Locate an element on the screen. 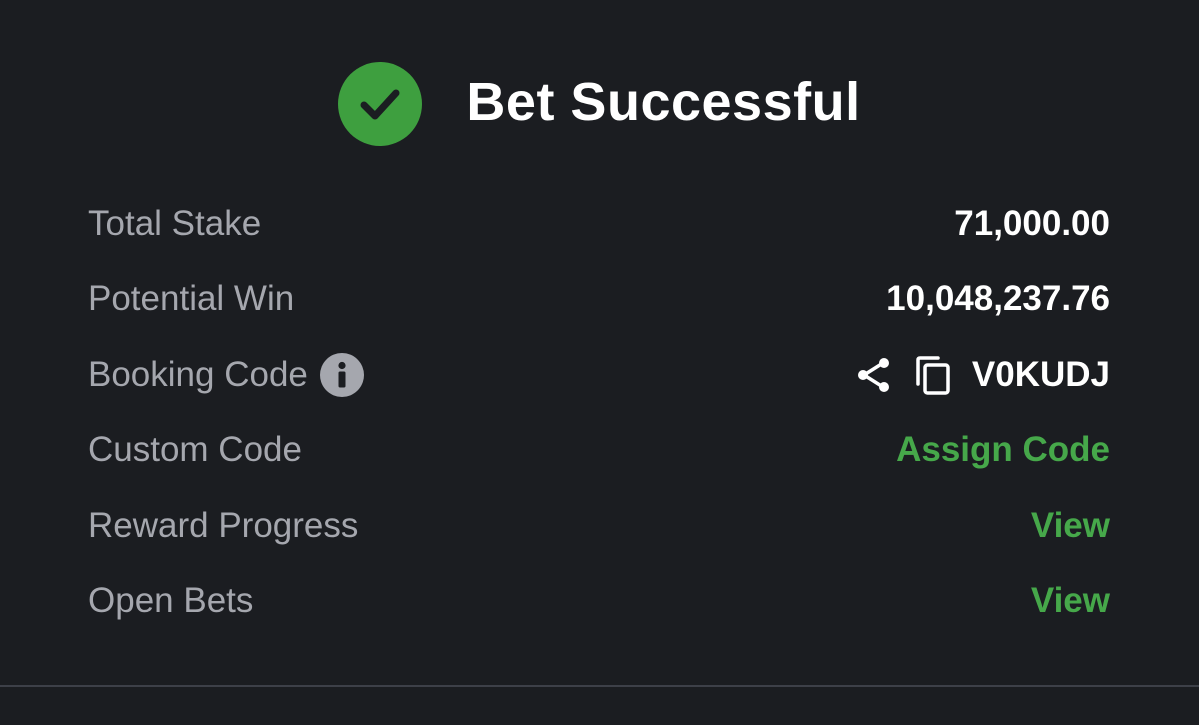  booking-code-label-group: Booking Code is located at coordinates (226, 374).